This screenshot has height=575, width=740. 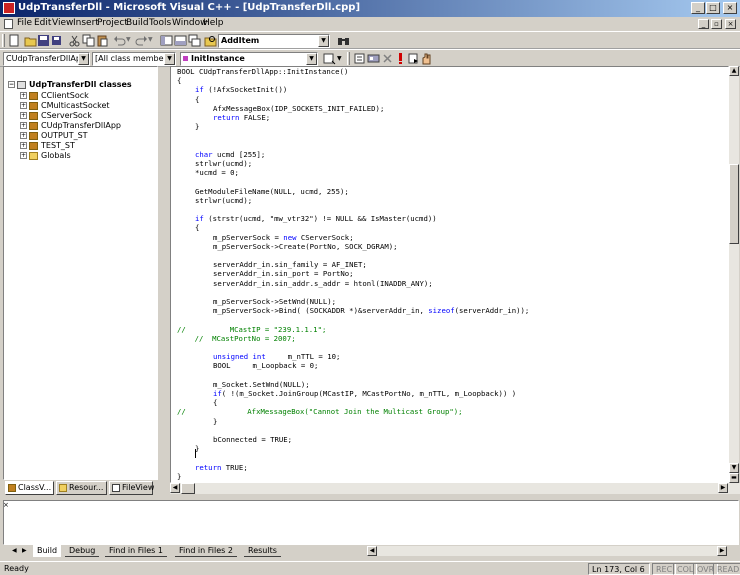 What do you see at coordinates (11, 84) in the screenshot?
I see `collapse-icon: −` at bounding box center [11, 84].